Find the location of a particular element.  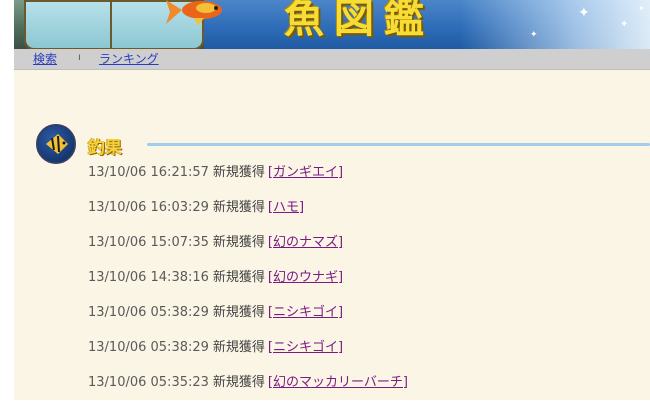

site-banner: 魚図鑑 ✦ ✦ ✦ ✦ is located at coordinates (332, 24).